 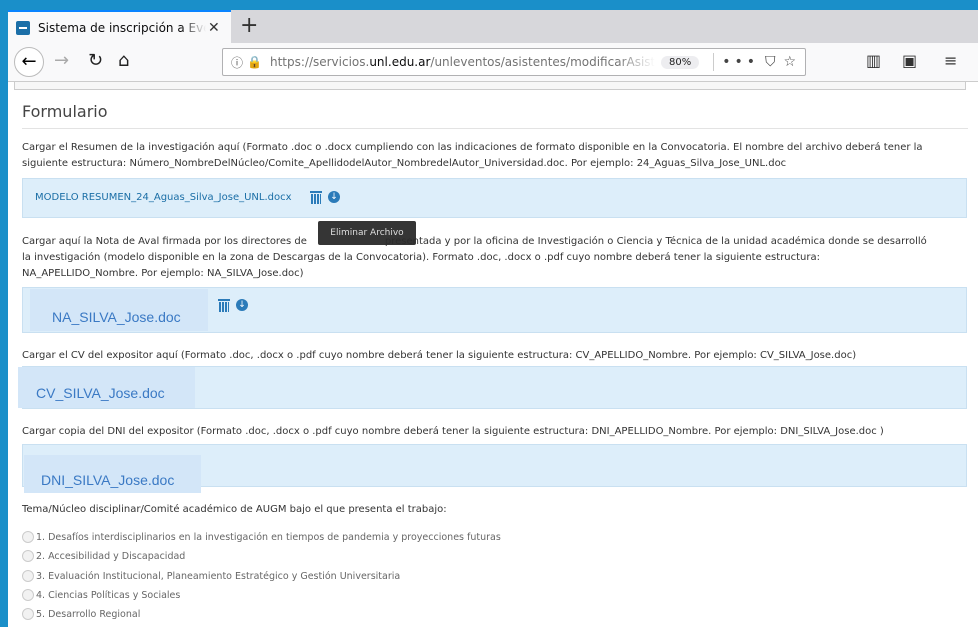 What do you see at coordinates (61, 61) in the screenshot?
I see `forward-button: →` at bounding box center [61, 61].